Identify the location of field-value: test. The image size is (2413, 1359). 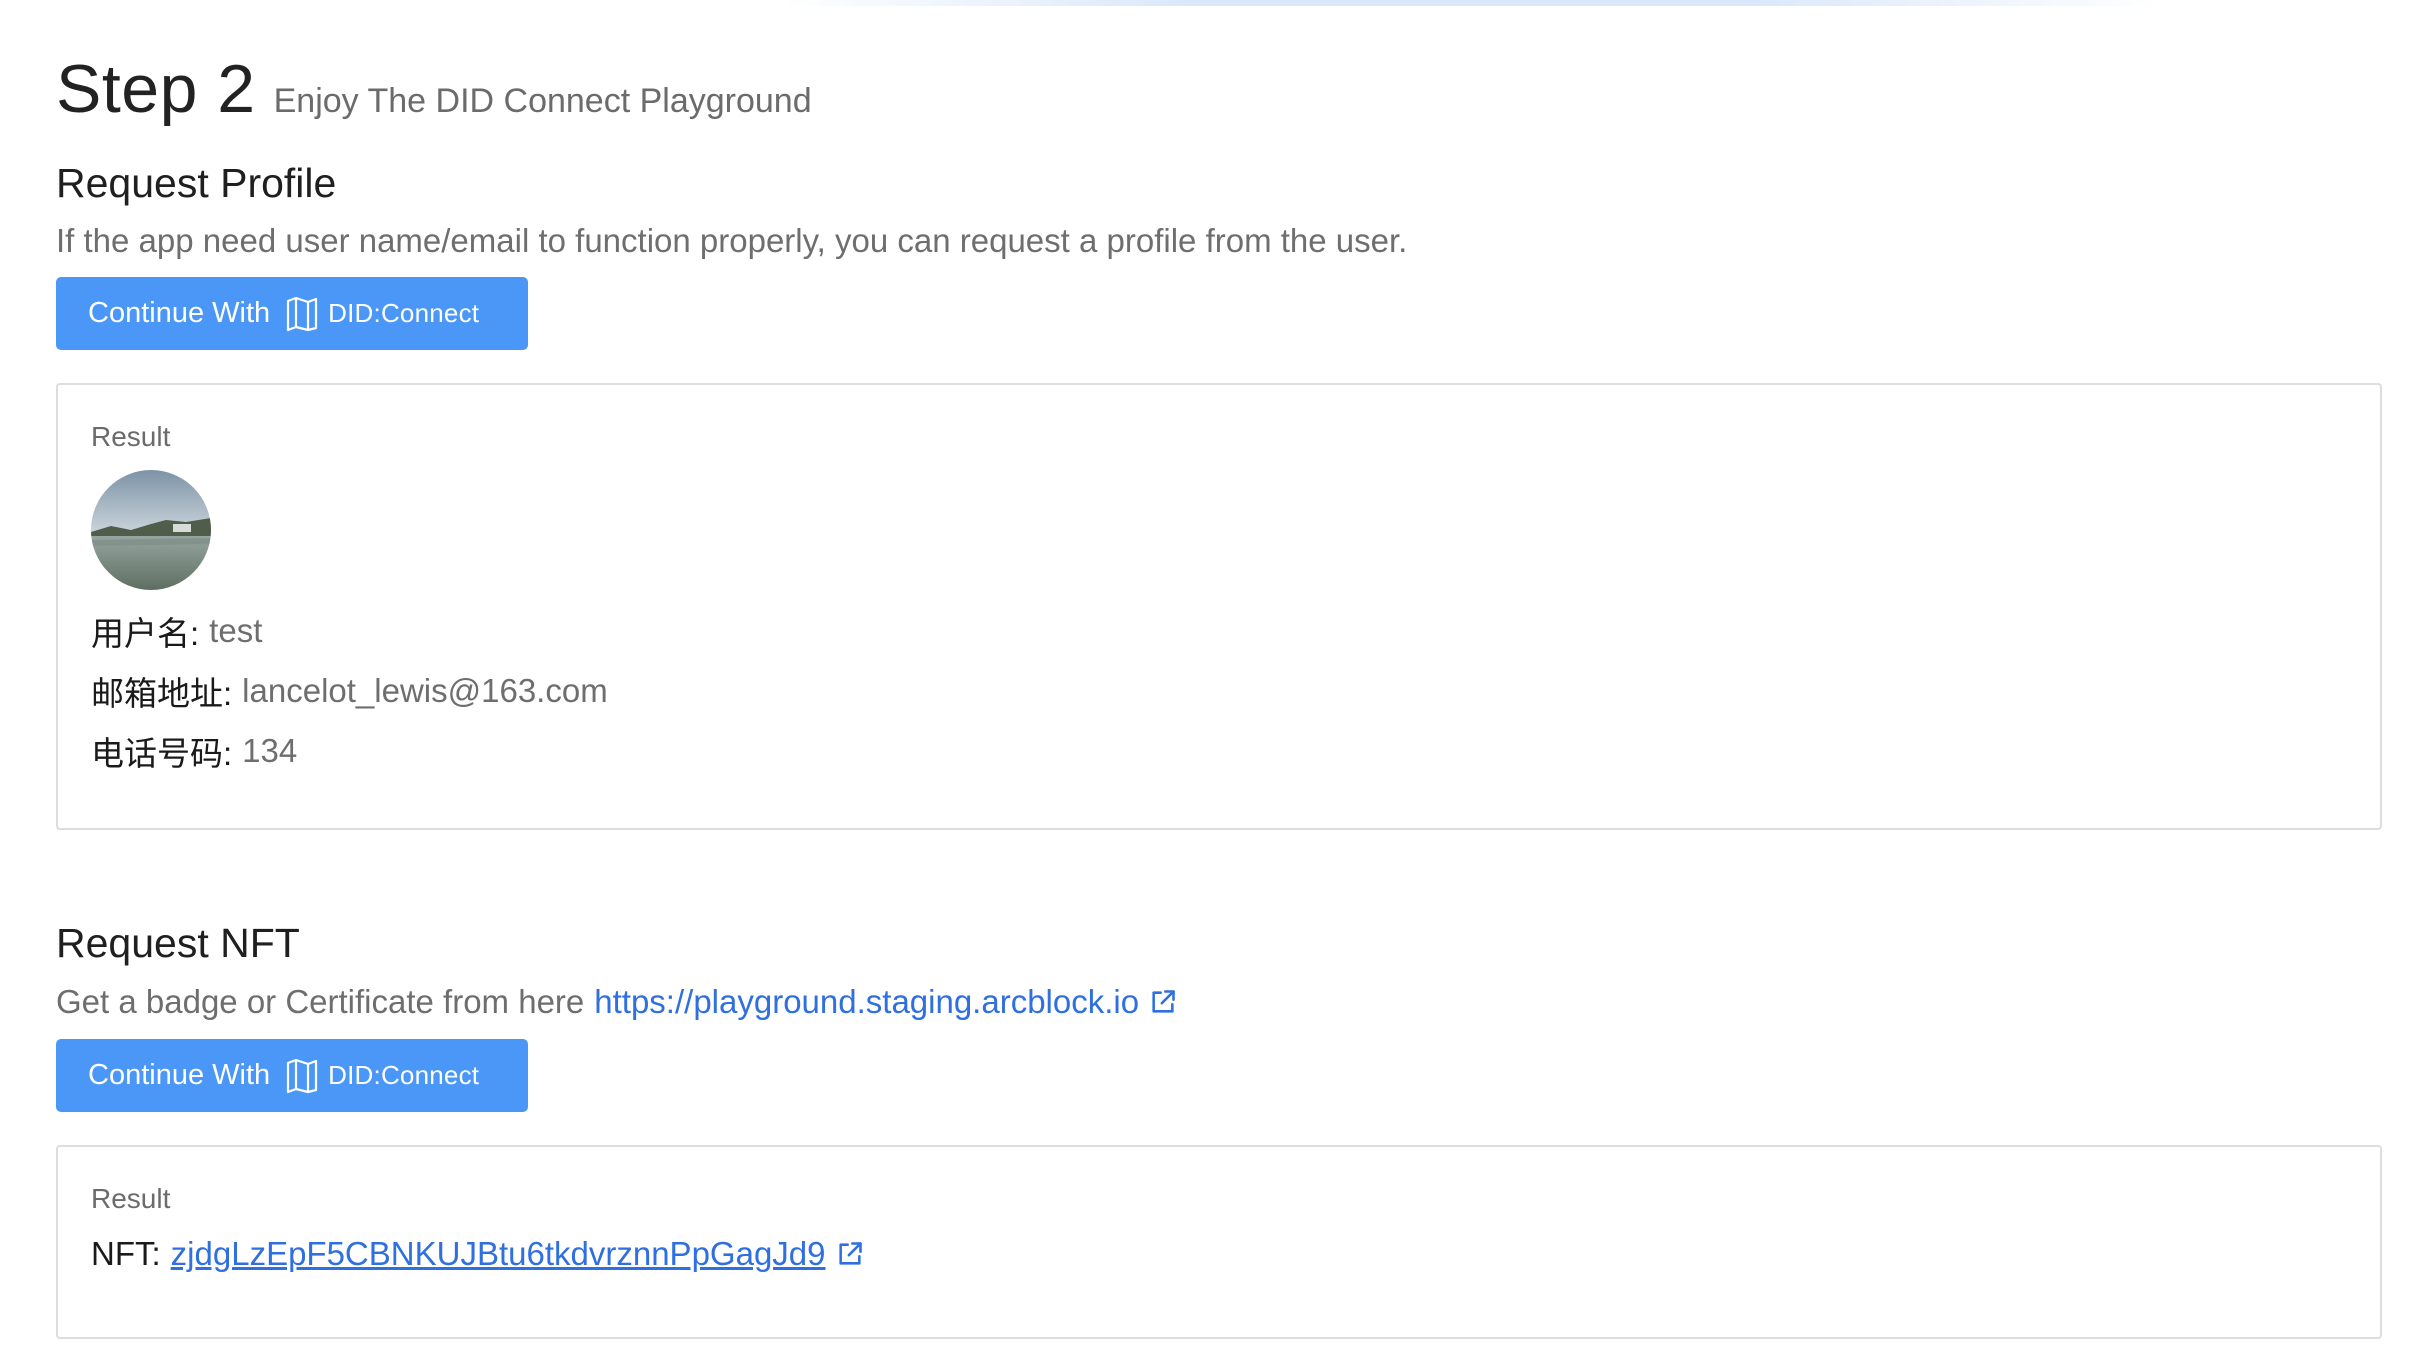
(236, 630).